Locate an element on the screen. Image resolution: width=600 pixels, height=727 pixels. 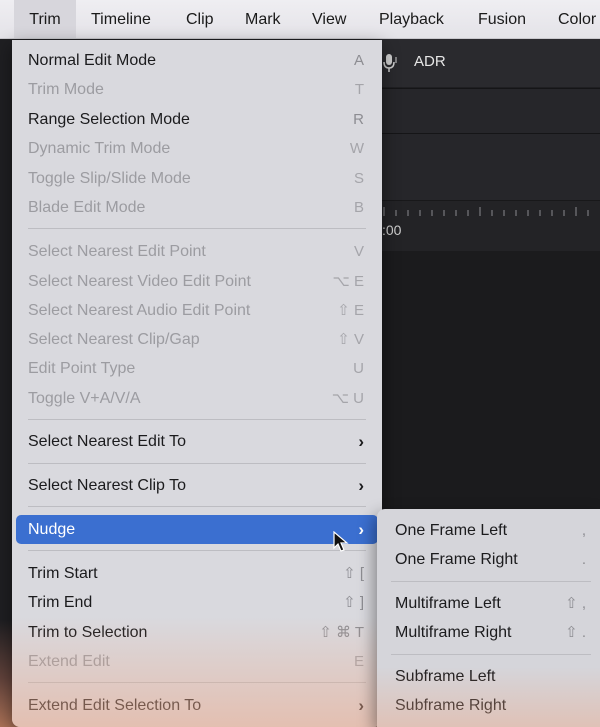
shortcut-label: ⇧ ⌘ T is located at coordinates (341, 632).